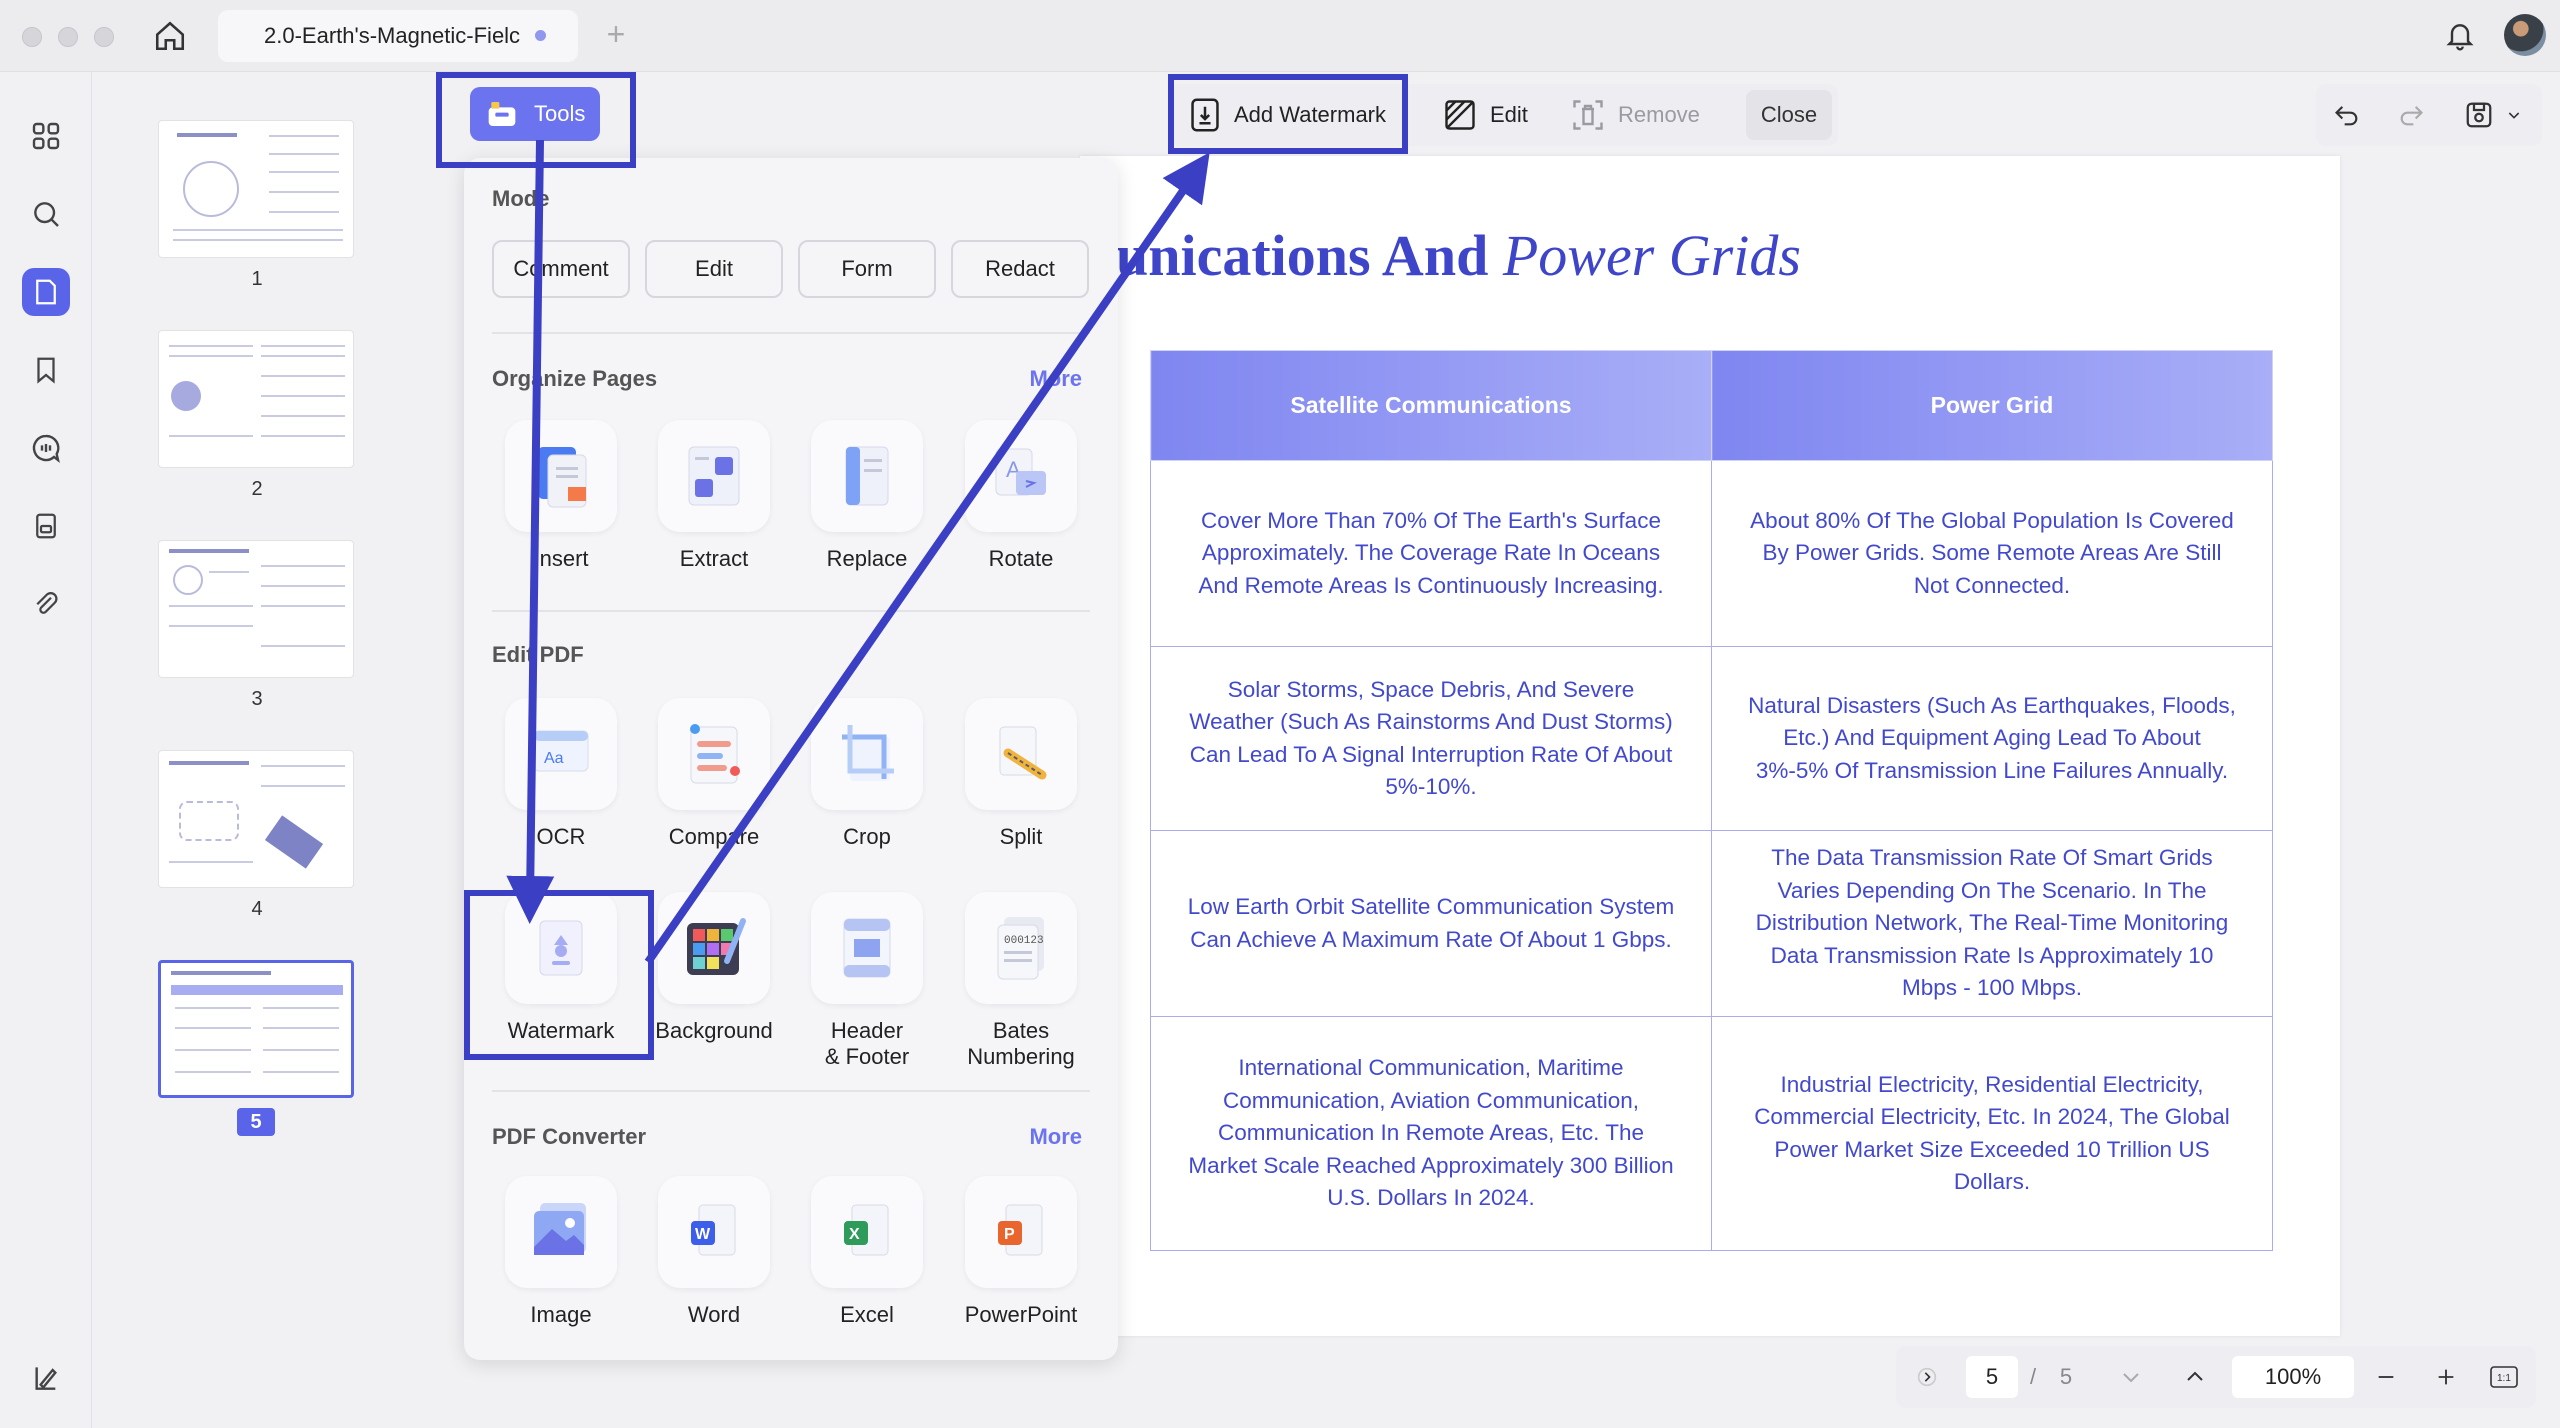 This screenshot has width=2560, height=1428. Describe the element at coordinates (1021, 496) in the screenshot. I see `rotate-tool: A Rotate` at that location.